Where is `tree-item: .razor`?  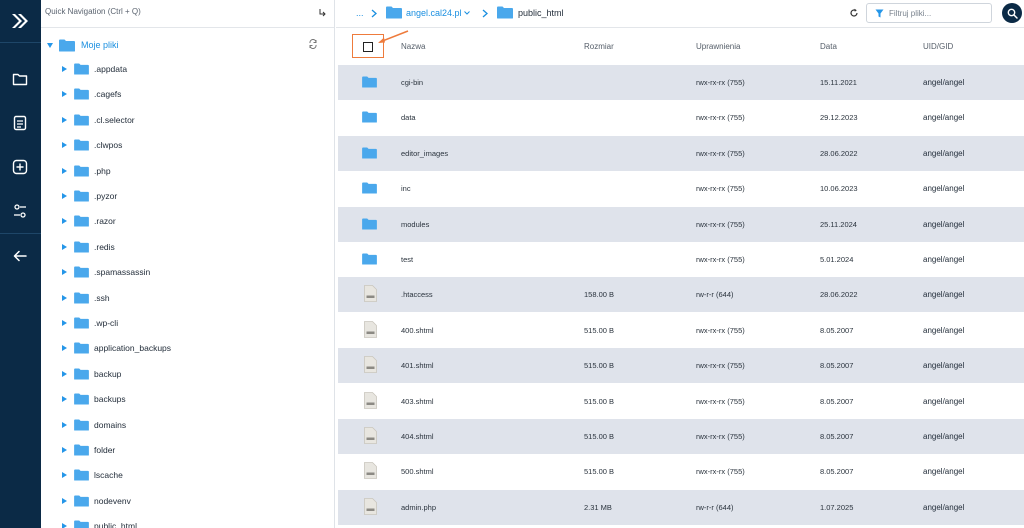 tree-item: .razor is located at coordinates (89, 221).